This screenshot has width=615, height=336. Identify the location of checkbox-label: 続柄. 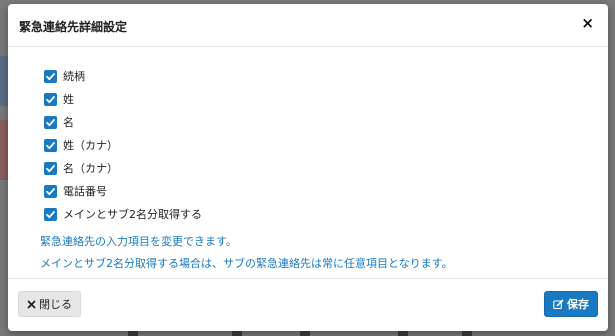
(74, 76).